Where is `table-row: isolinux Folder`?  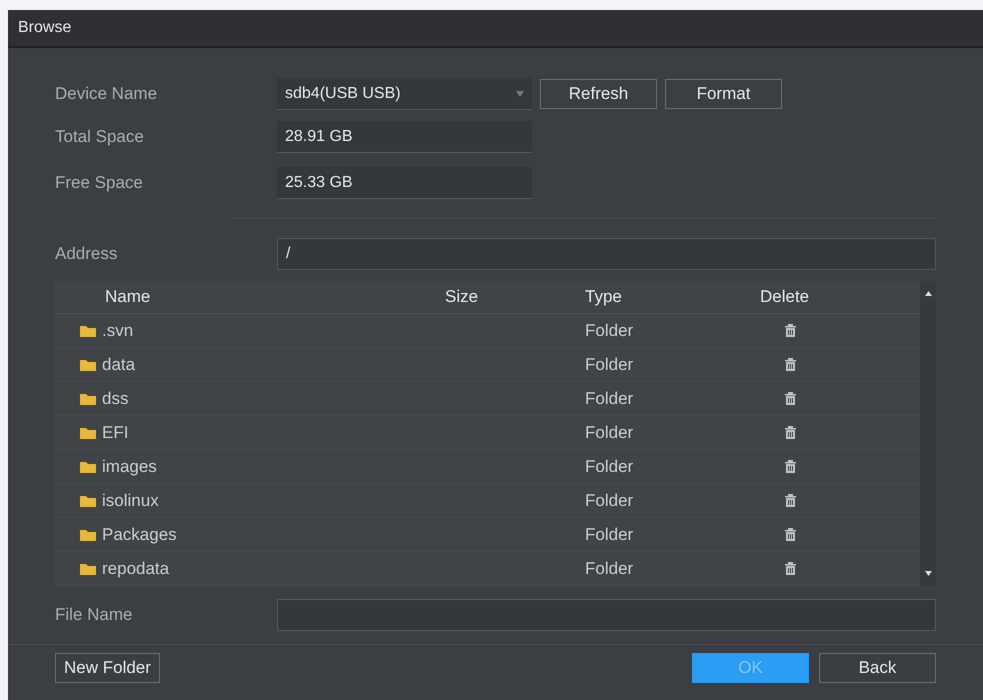
table-row: isolinux Folder is located at coordinates (487, 501).